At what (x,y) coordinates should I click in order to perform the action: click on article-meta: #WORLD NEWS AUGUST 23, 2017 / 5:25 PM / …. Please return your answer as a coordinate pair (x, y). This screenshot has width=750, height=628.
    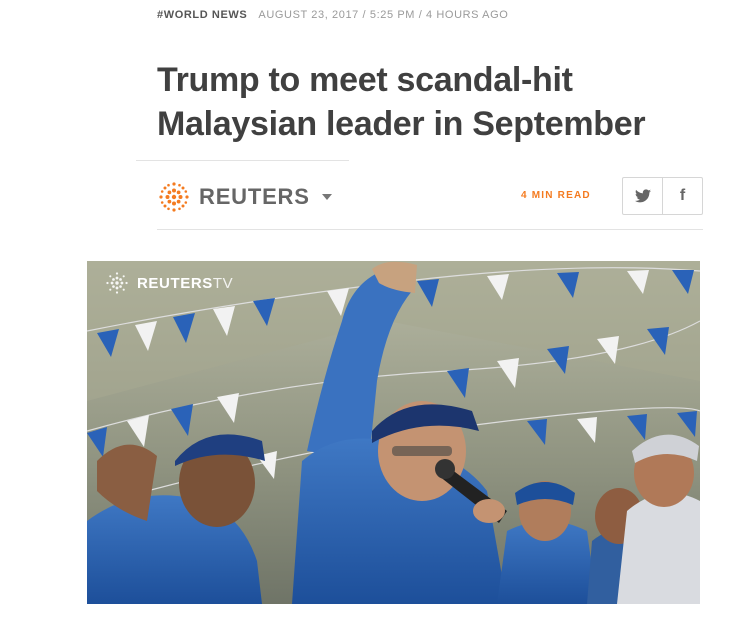
    Looking at the image, I should click on (332, 15).